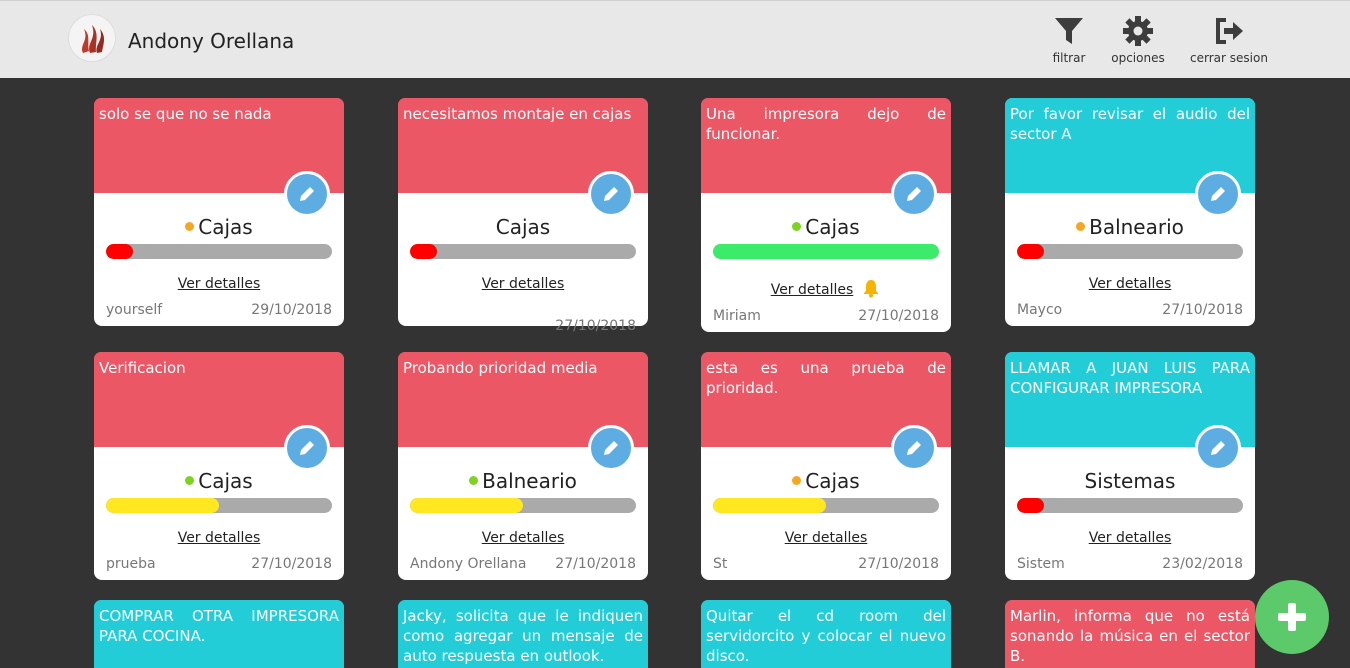  Describe the element at coordinates (211, 41) in the screenshot. I see `user-name: Andony Orellana` at that location.